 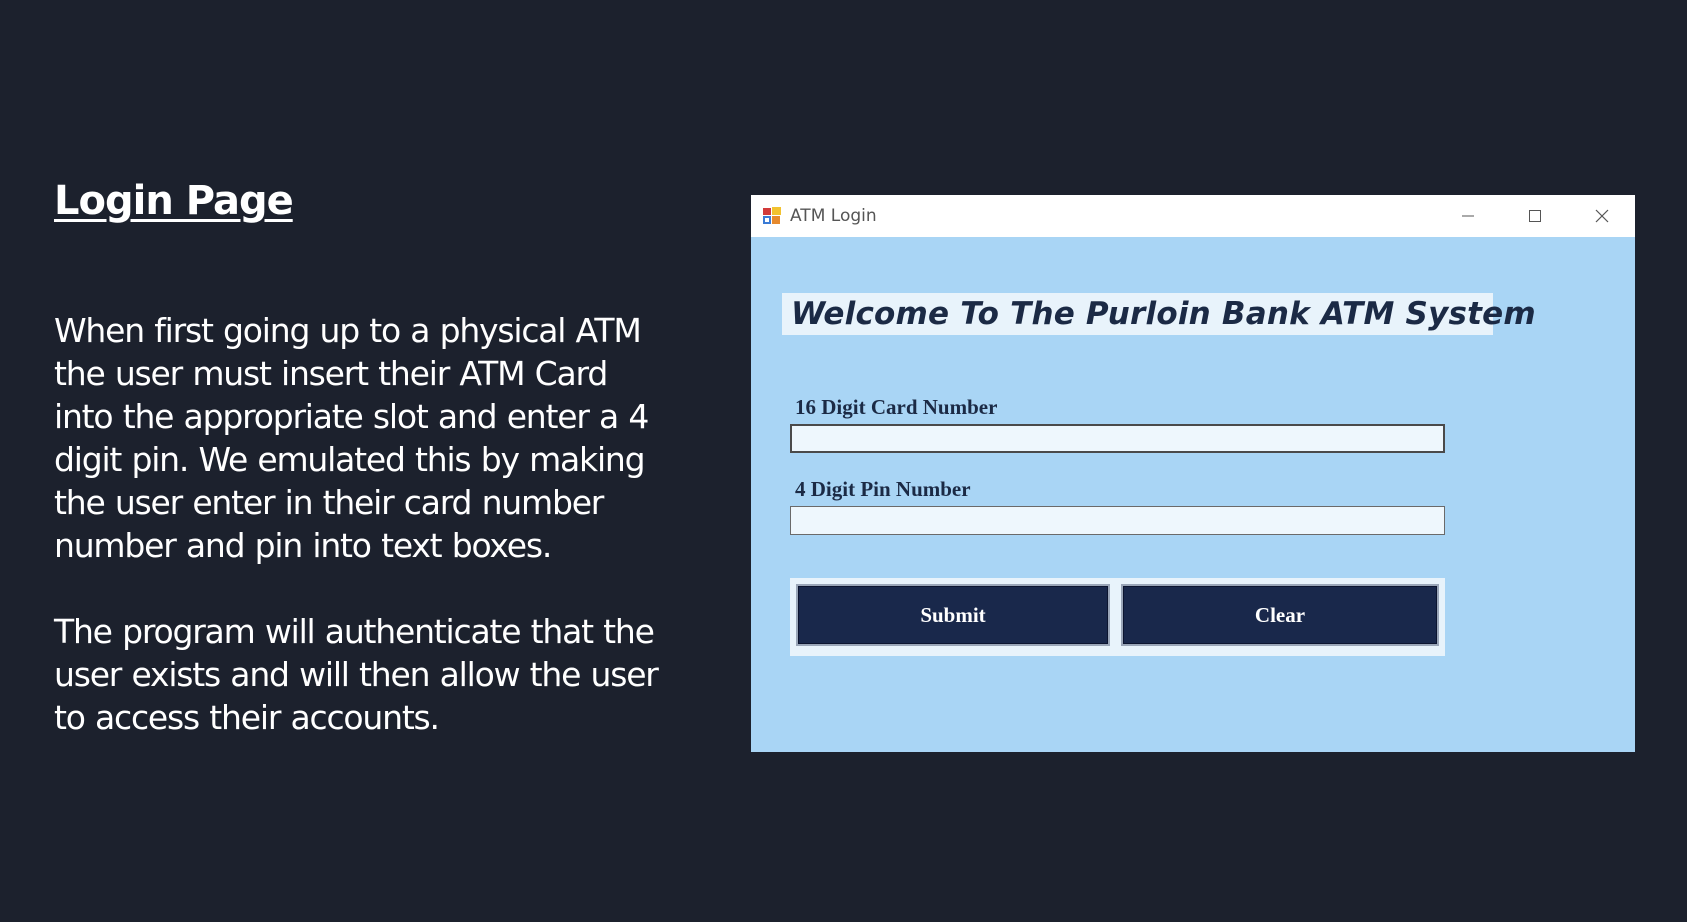 I want to click on submit-button: Submit, so click(x=953, y=615).